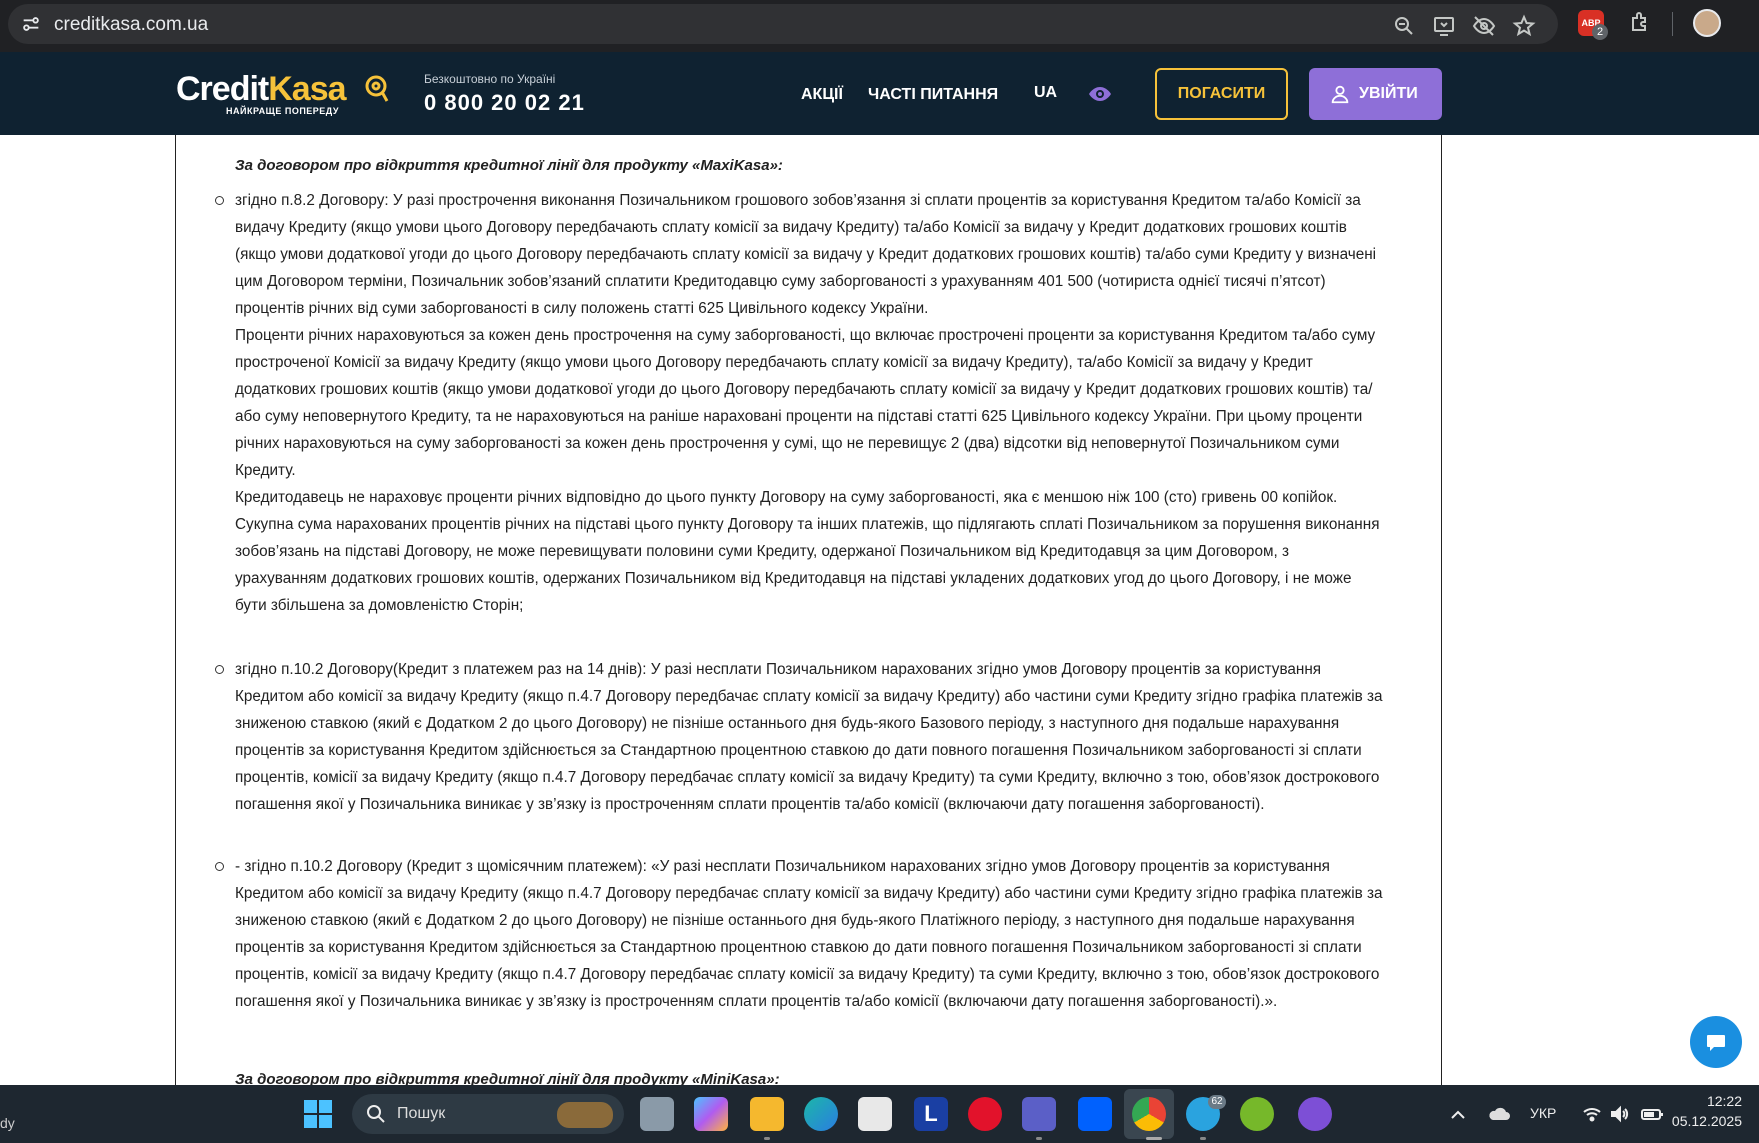 The height and width of the screenshot is (1143, 1759). I want to click on login-button: УВІЙТИ, so click(1375, 94).